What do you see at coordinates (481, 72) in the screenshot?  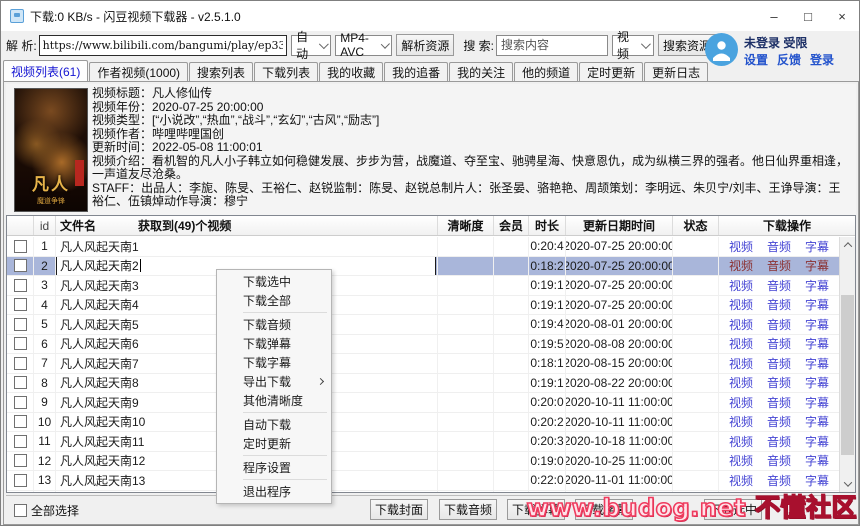 I see `tab-6: 我的关注` at bounding box center [481, 72].